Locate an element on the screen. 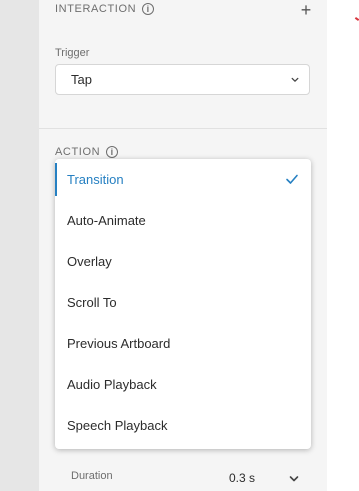 The image size is (359, 491). dropdown-item-label: Scroll To is located at coordinates (92, 302).